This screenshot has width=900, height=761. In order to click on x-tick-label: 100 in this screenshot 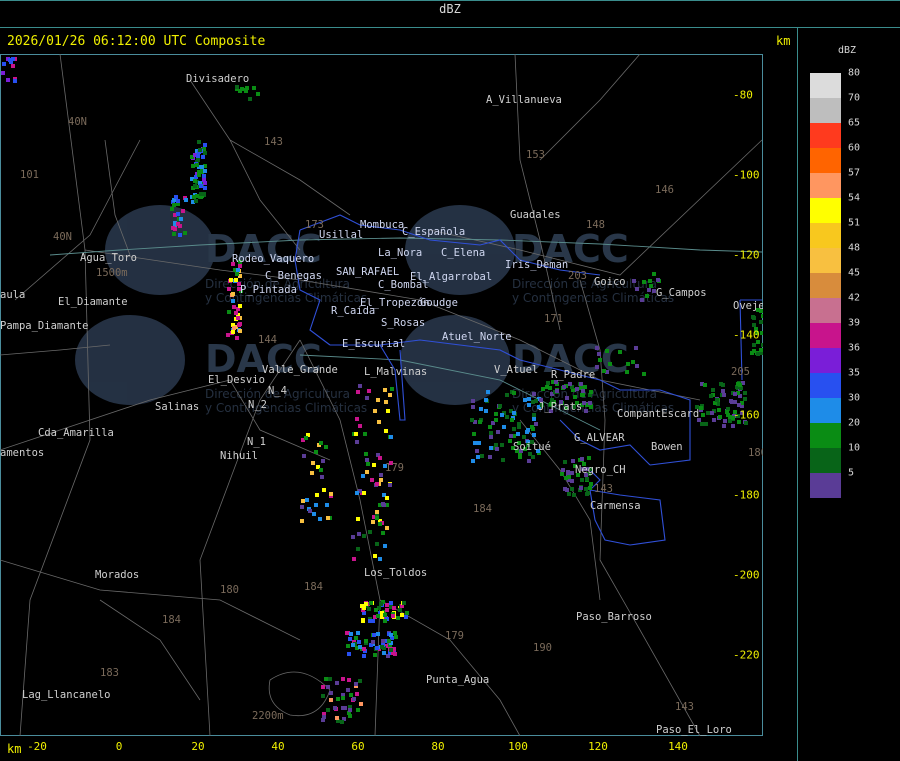, I will do `click(518, 746)`.